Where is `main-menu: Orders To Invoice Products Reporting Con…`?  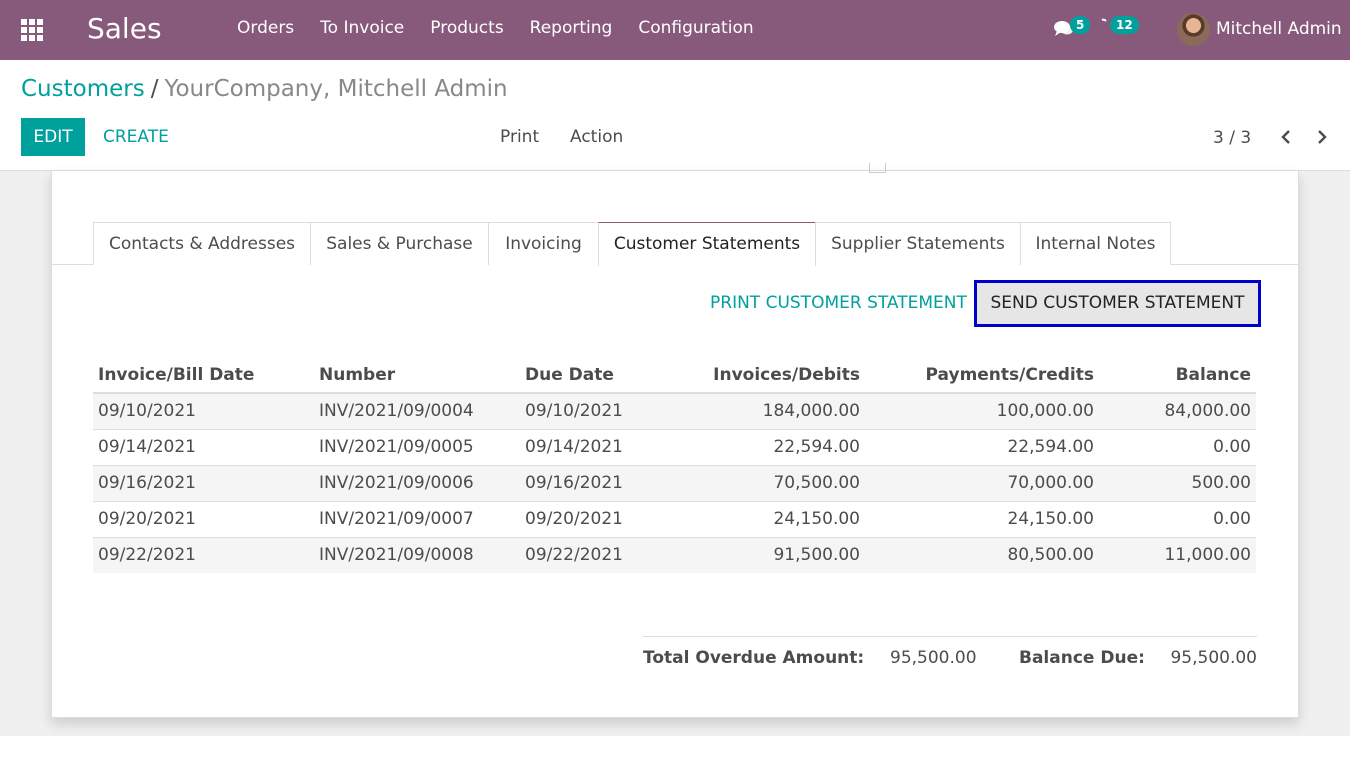
main-menu: Orders To Invoice Products Reporting Con… is located at coordinates (508, 28).